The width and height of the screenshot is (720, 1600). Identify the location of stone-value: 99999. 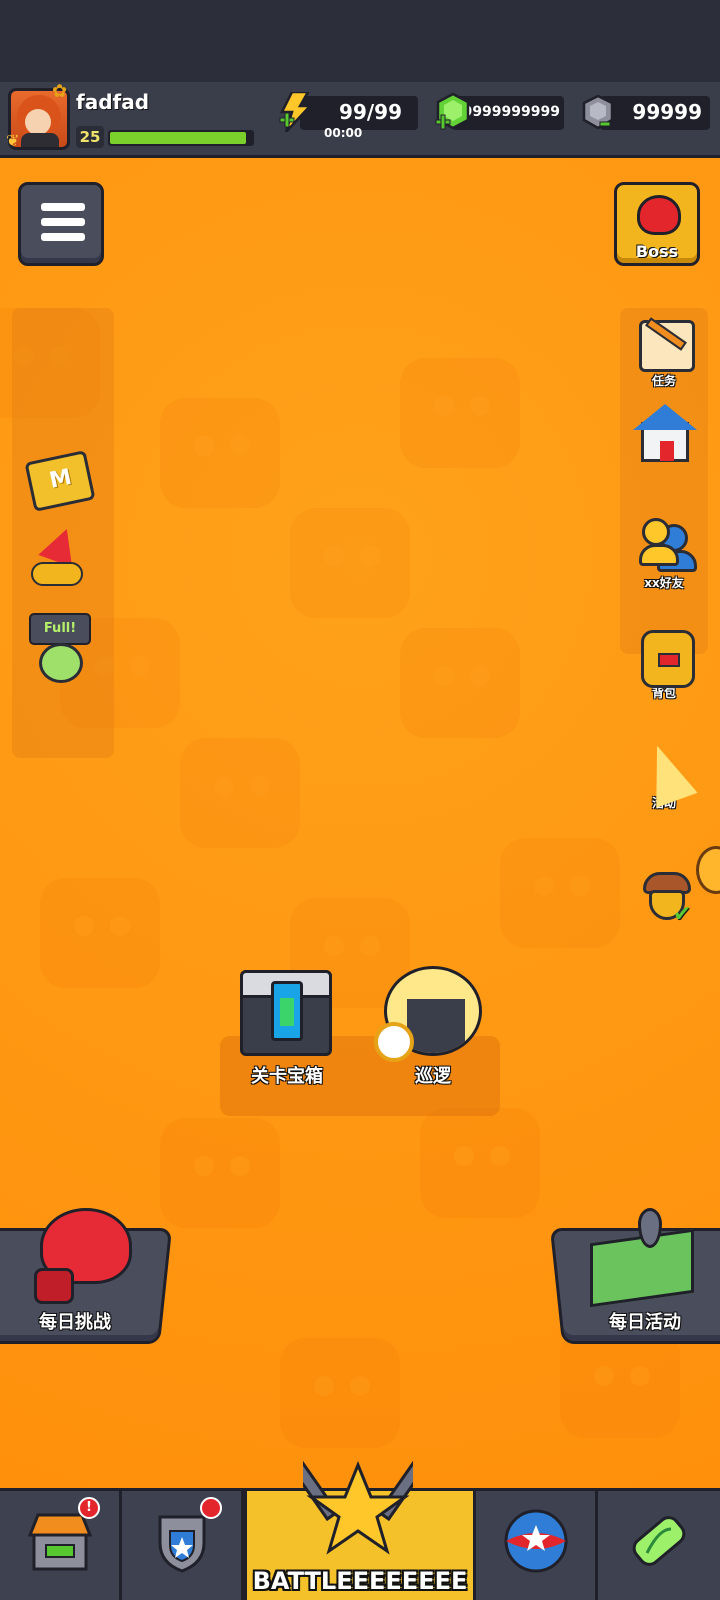
(667, 112).